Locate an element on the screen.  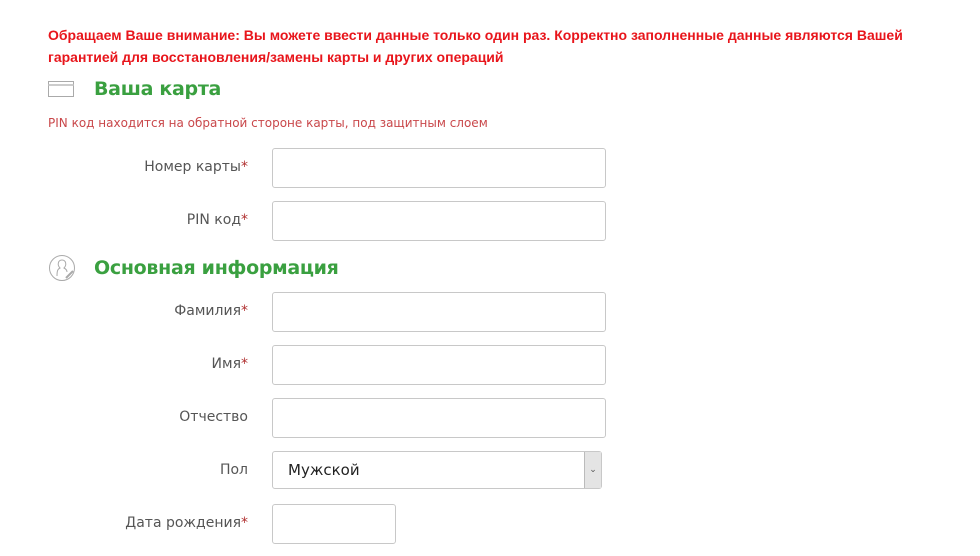
info-section-header: Основная информация is located at coordinates (193, 268).